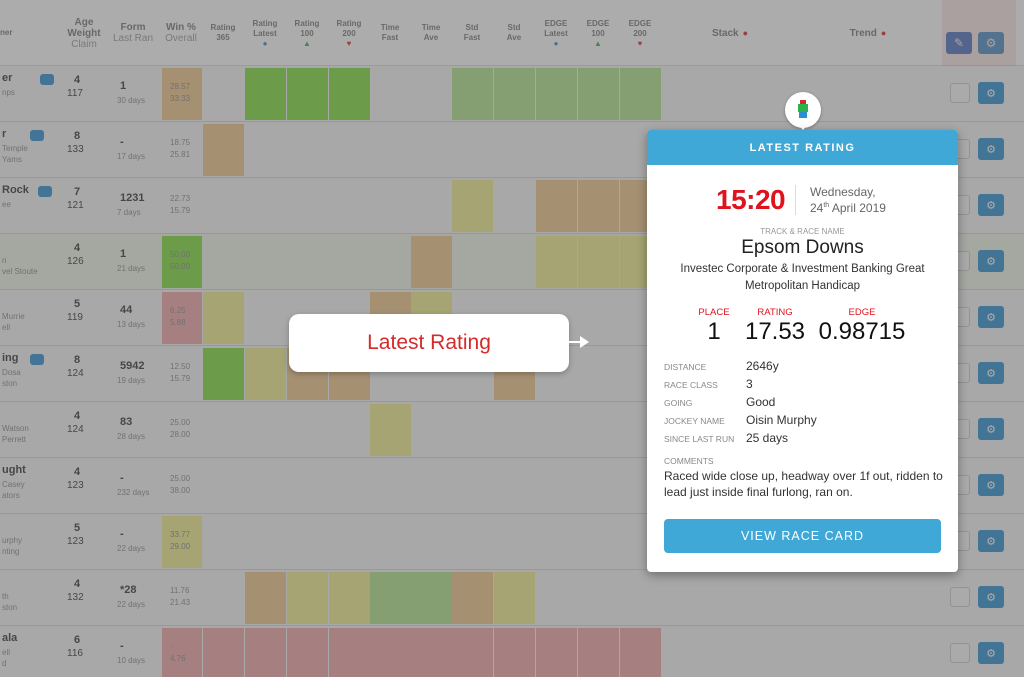 Image resolution: width=1024 pixels, height=677 pixels. Describe the element at coordinates (802, 147) in the screenshot. I see `popup-title: LATEST RATING` at that location.